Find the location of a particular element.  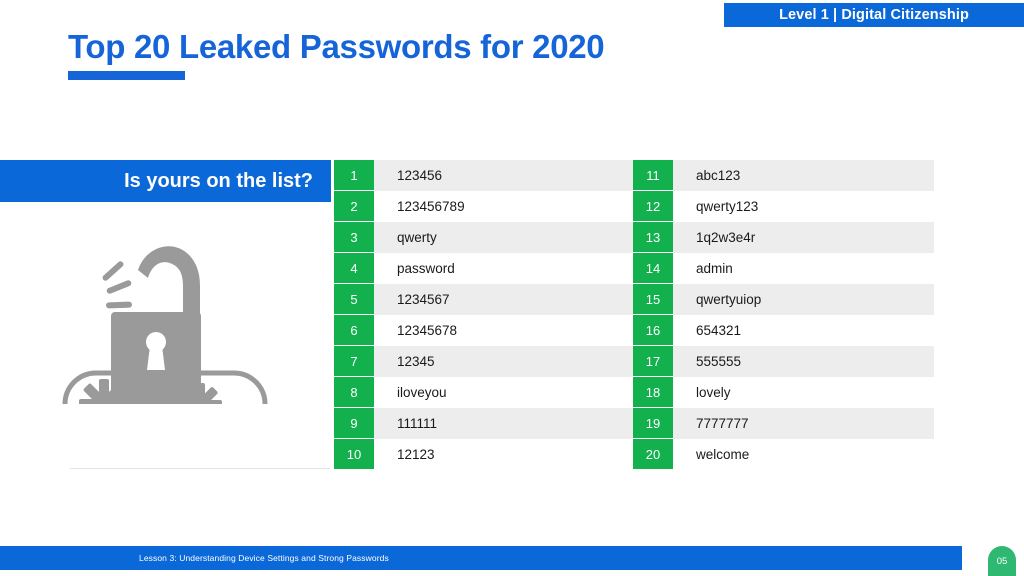

table-row: 3 qwerty is located at coordinates (484, 237).